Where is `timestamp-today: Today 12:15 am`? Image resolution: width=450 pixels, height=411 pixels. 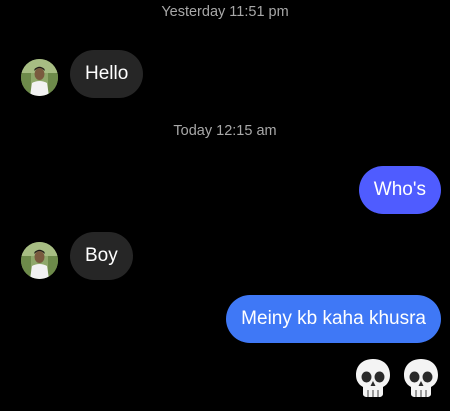 timestamp-today: Today 12:15 am is located at coordinates (225, 131).